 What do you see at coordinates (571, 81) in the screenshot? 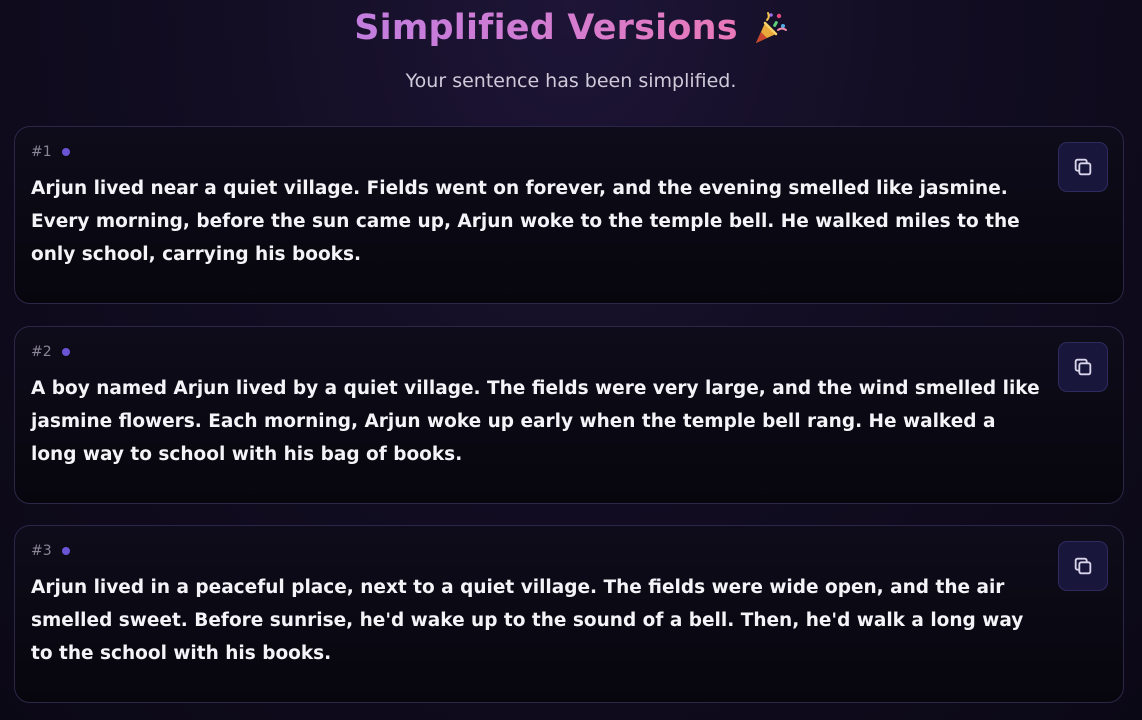
I see `page-subtitle: Your sentence has been simplified.` at bounding box center [571, 81].